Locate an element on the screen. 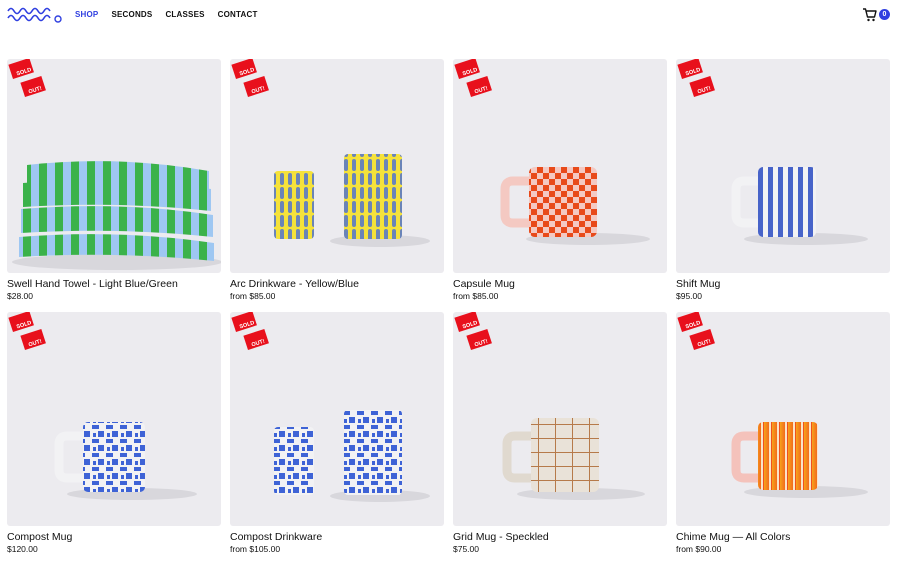  product-price: $95.00 is located at coordinates (689, 296).